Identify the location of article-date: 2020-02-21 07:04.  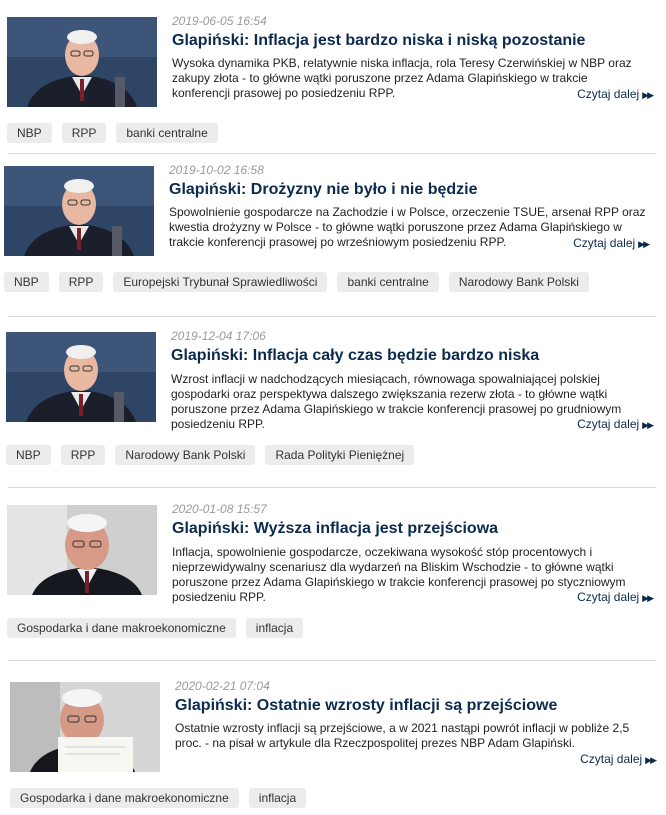
(222, 686).